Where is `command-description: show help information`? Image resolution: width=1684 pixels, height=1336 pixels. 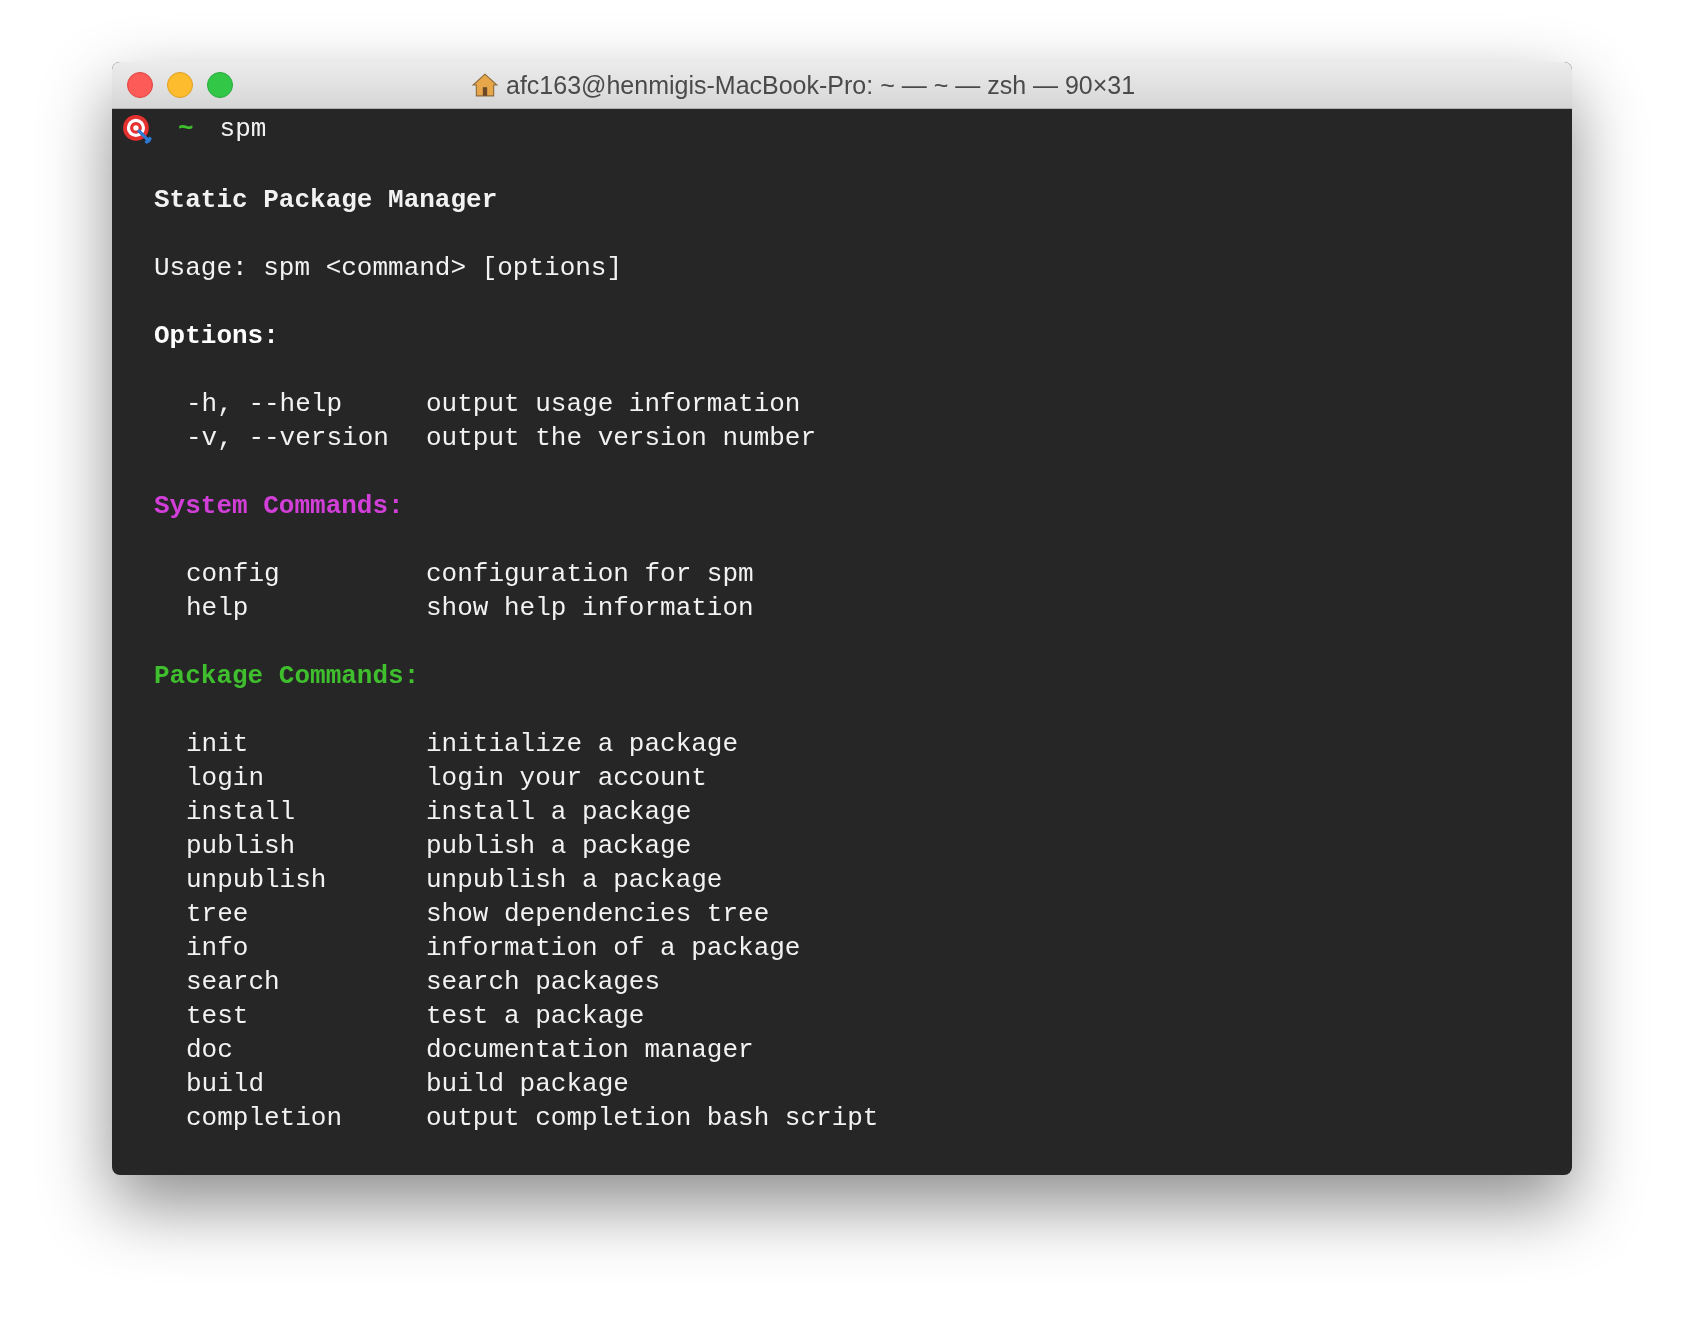
command-description: show help information is located at coordinates (590, 608).